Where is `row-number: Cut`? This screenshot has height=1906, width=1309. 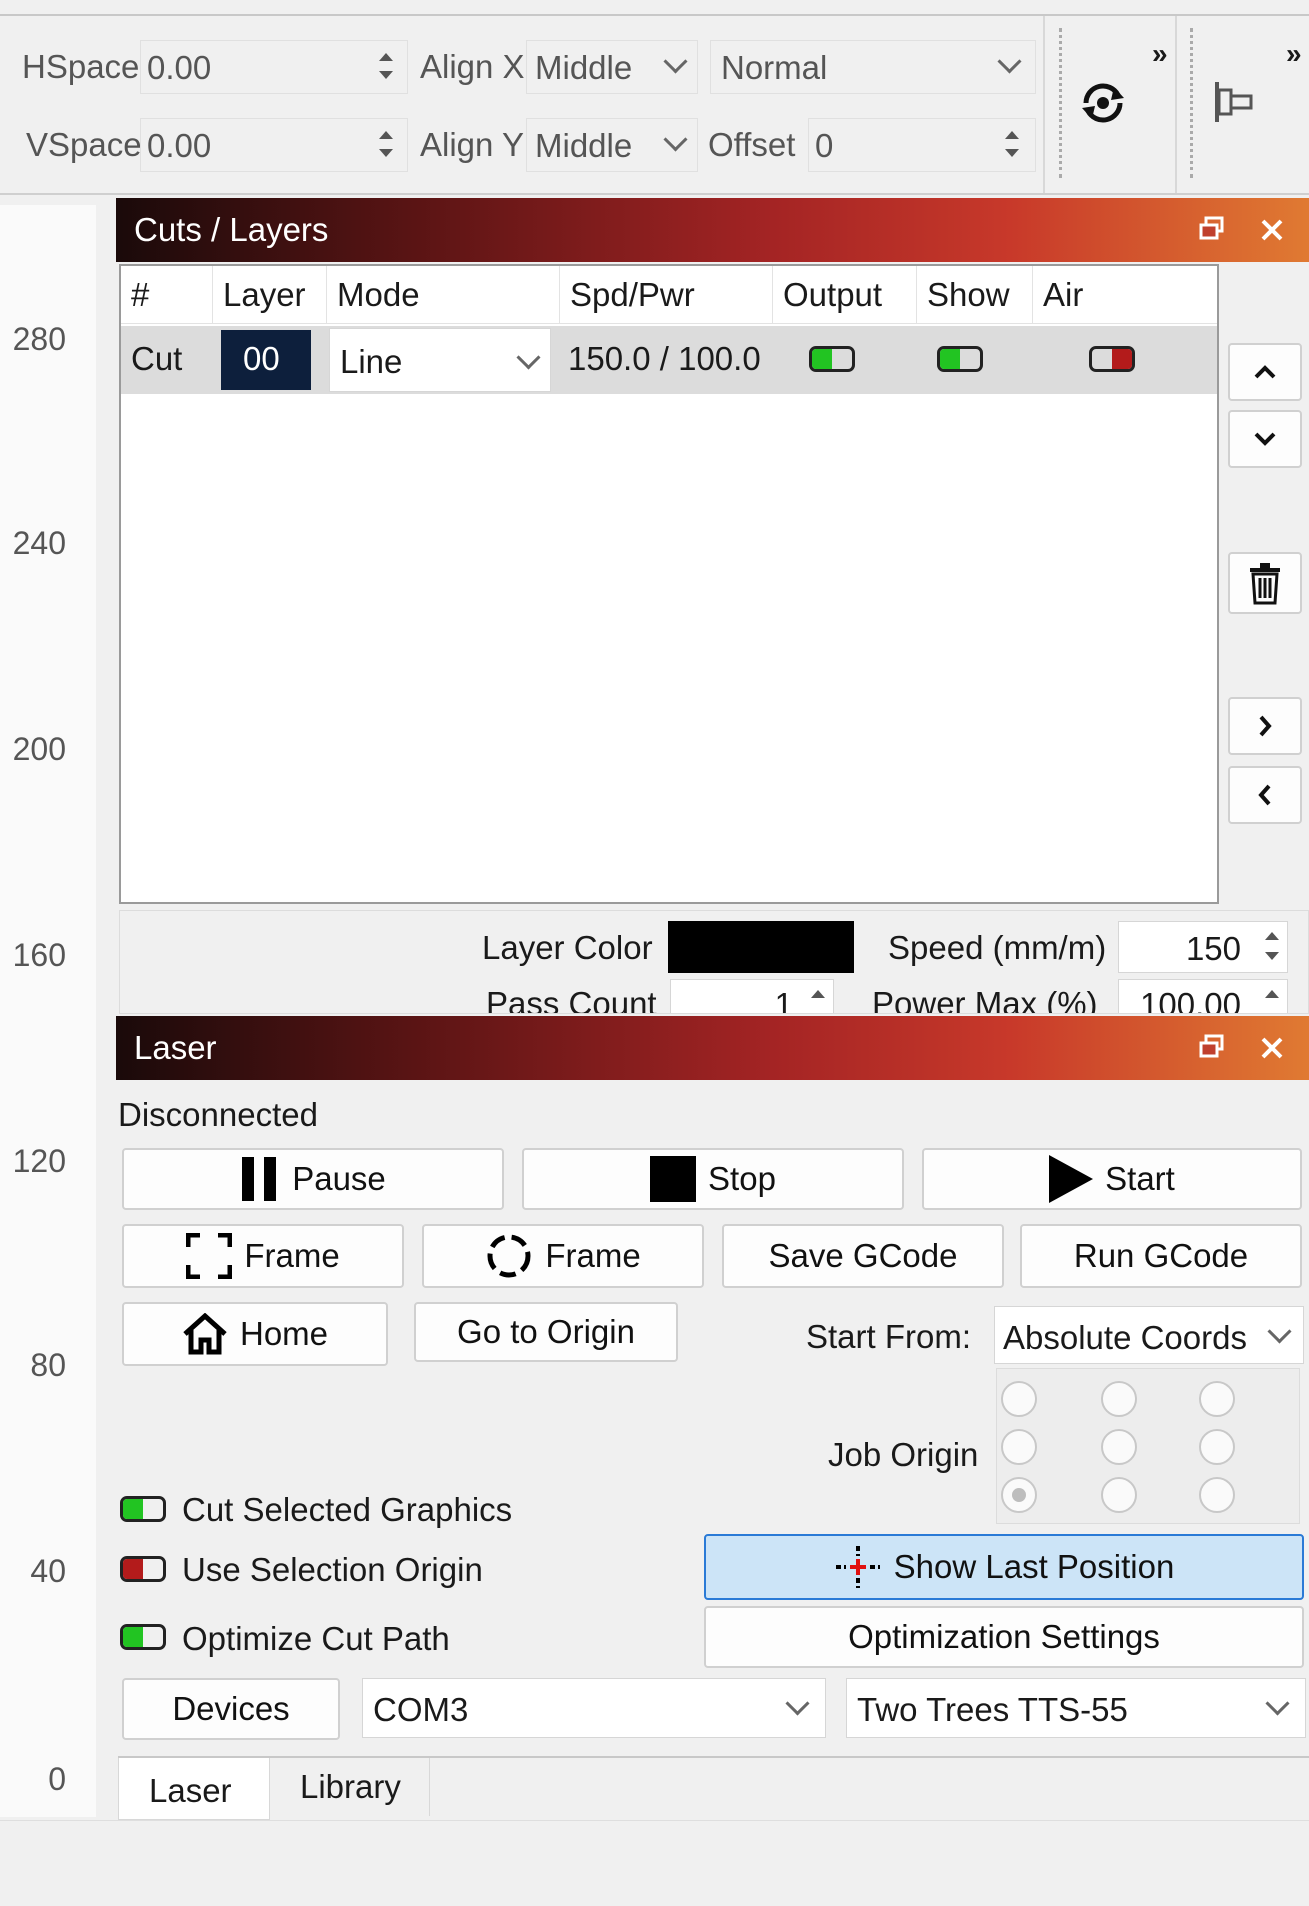
row-number: Cut is located at coordinates (157, 358).